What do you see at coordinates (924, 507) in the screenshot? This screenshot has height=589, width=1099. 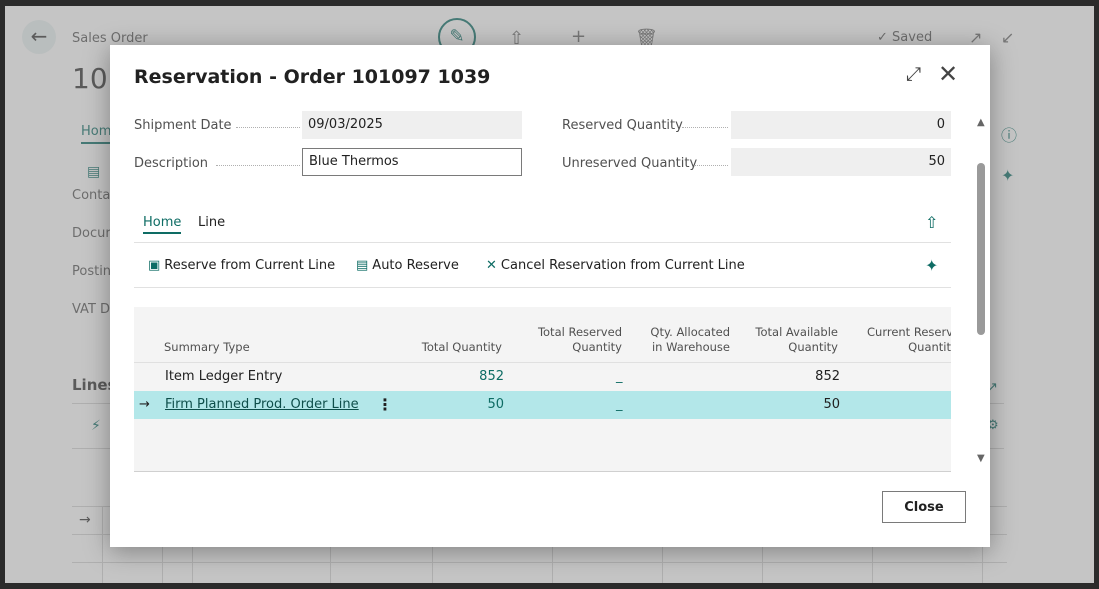 I see `close-button: Close` at bounding box center [924, 507].